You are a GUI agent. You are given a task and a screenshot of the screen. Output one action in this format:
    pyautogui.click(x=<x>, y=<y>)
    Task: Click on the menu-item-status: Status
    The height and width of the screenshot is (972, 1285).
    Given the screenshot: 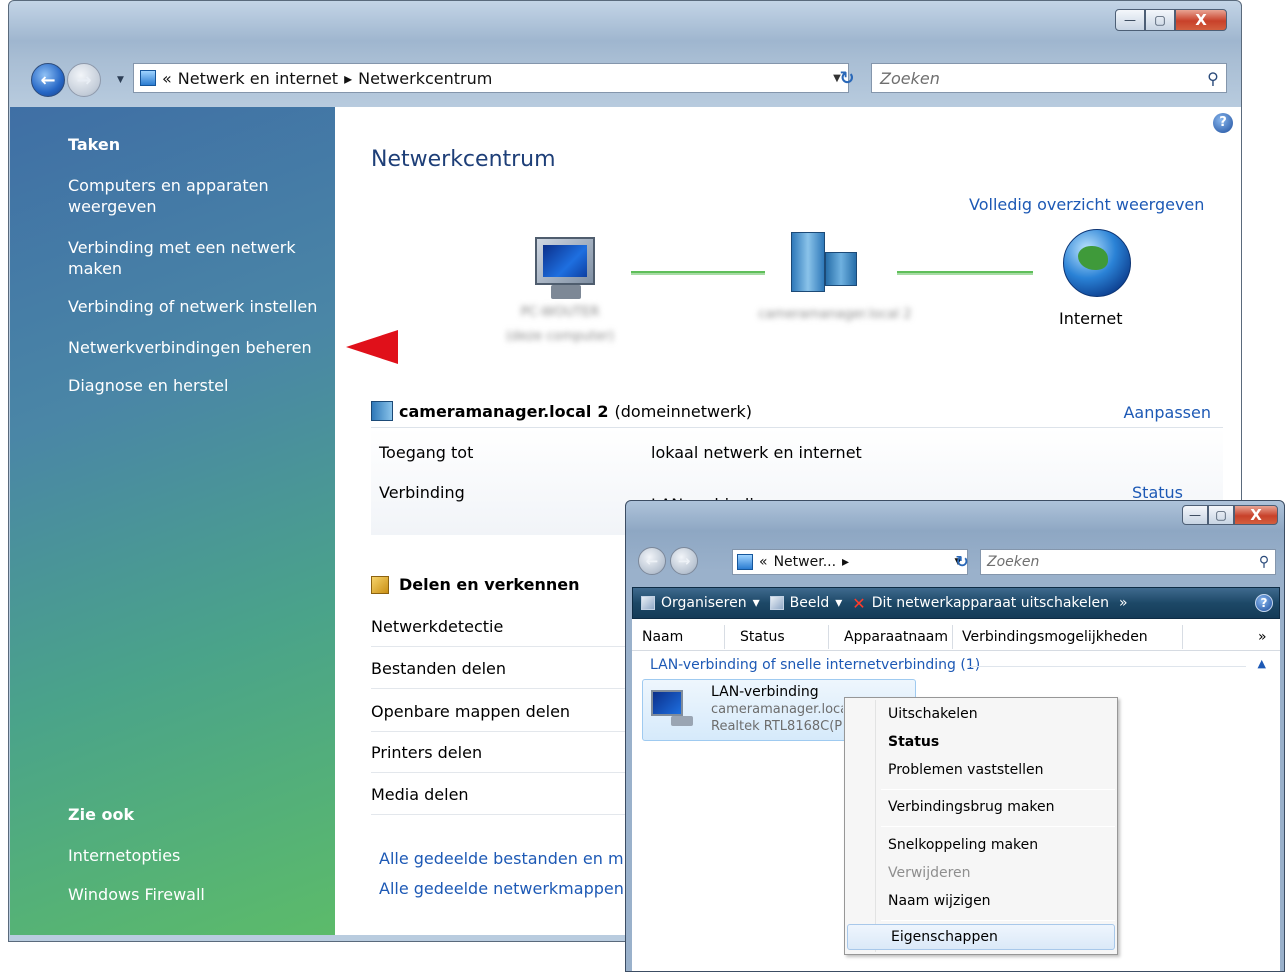 What is the action you would take?
    pyautogui.click(x=981, y=743)
    